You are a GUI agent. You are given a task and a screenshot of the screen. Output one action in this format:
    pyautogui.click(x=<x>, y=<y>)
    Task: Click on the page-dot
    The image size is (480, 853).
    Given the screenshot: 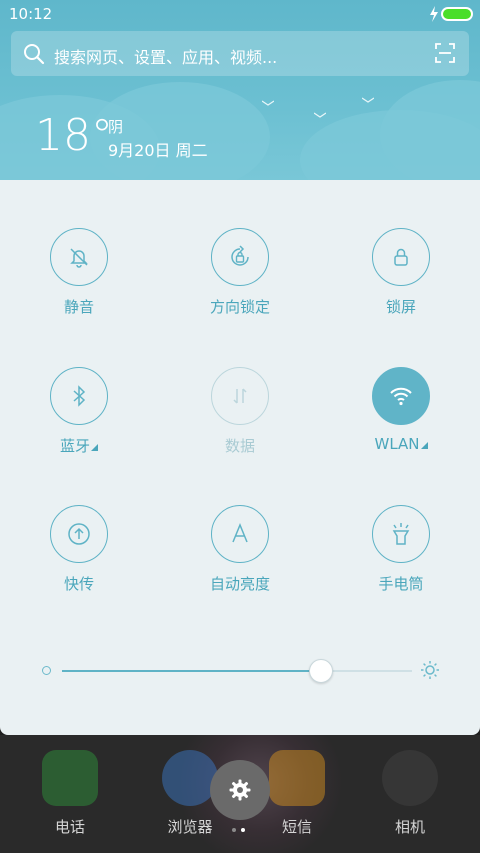 What is the action you would take?
    pyautogui.click(x=234, y=830)
    